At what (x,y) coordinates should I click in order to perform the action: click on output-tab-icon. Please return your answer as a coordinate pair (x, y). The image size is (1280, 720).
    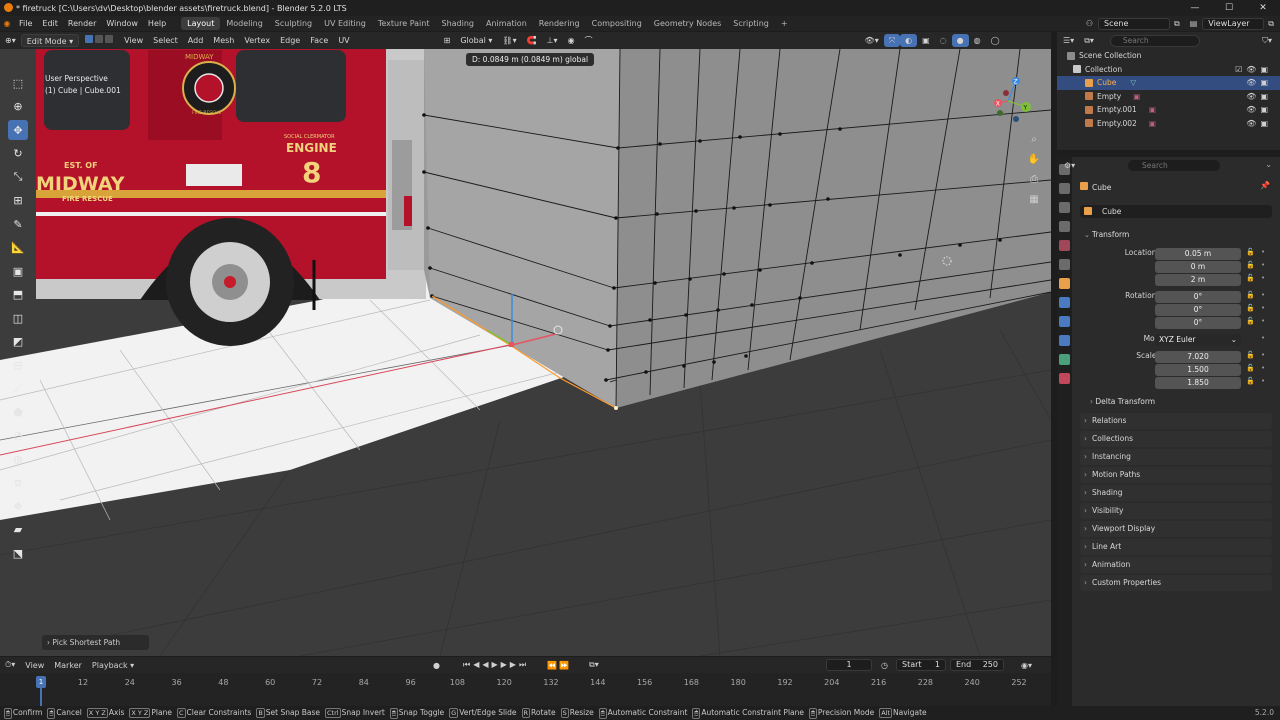
    Looking at the image, I should click on (1064, 207).